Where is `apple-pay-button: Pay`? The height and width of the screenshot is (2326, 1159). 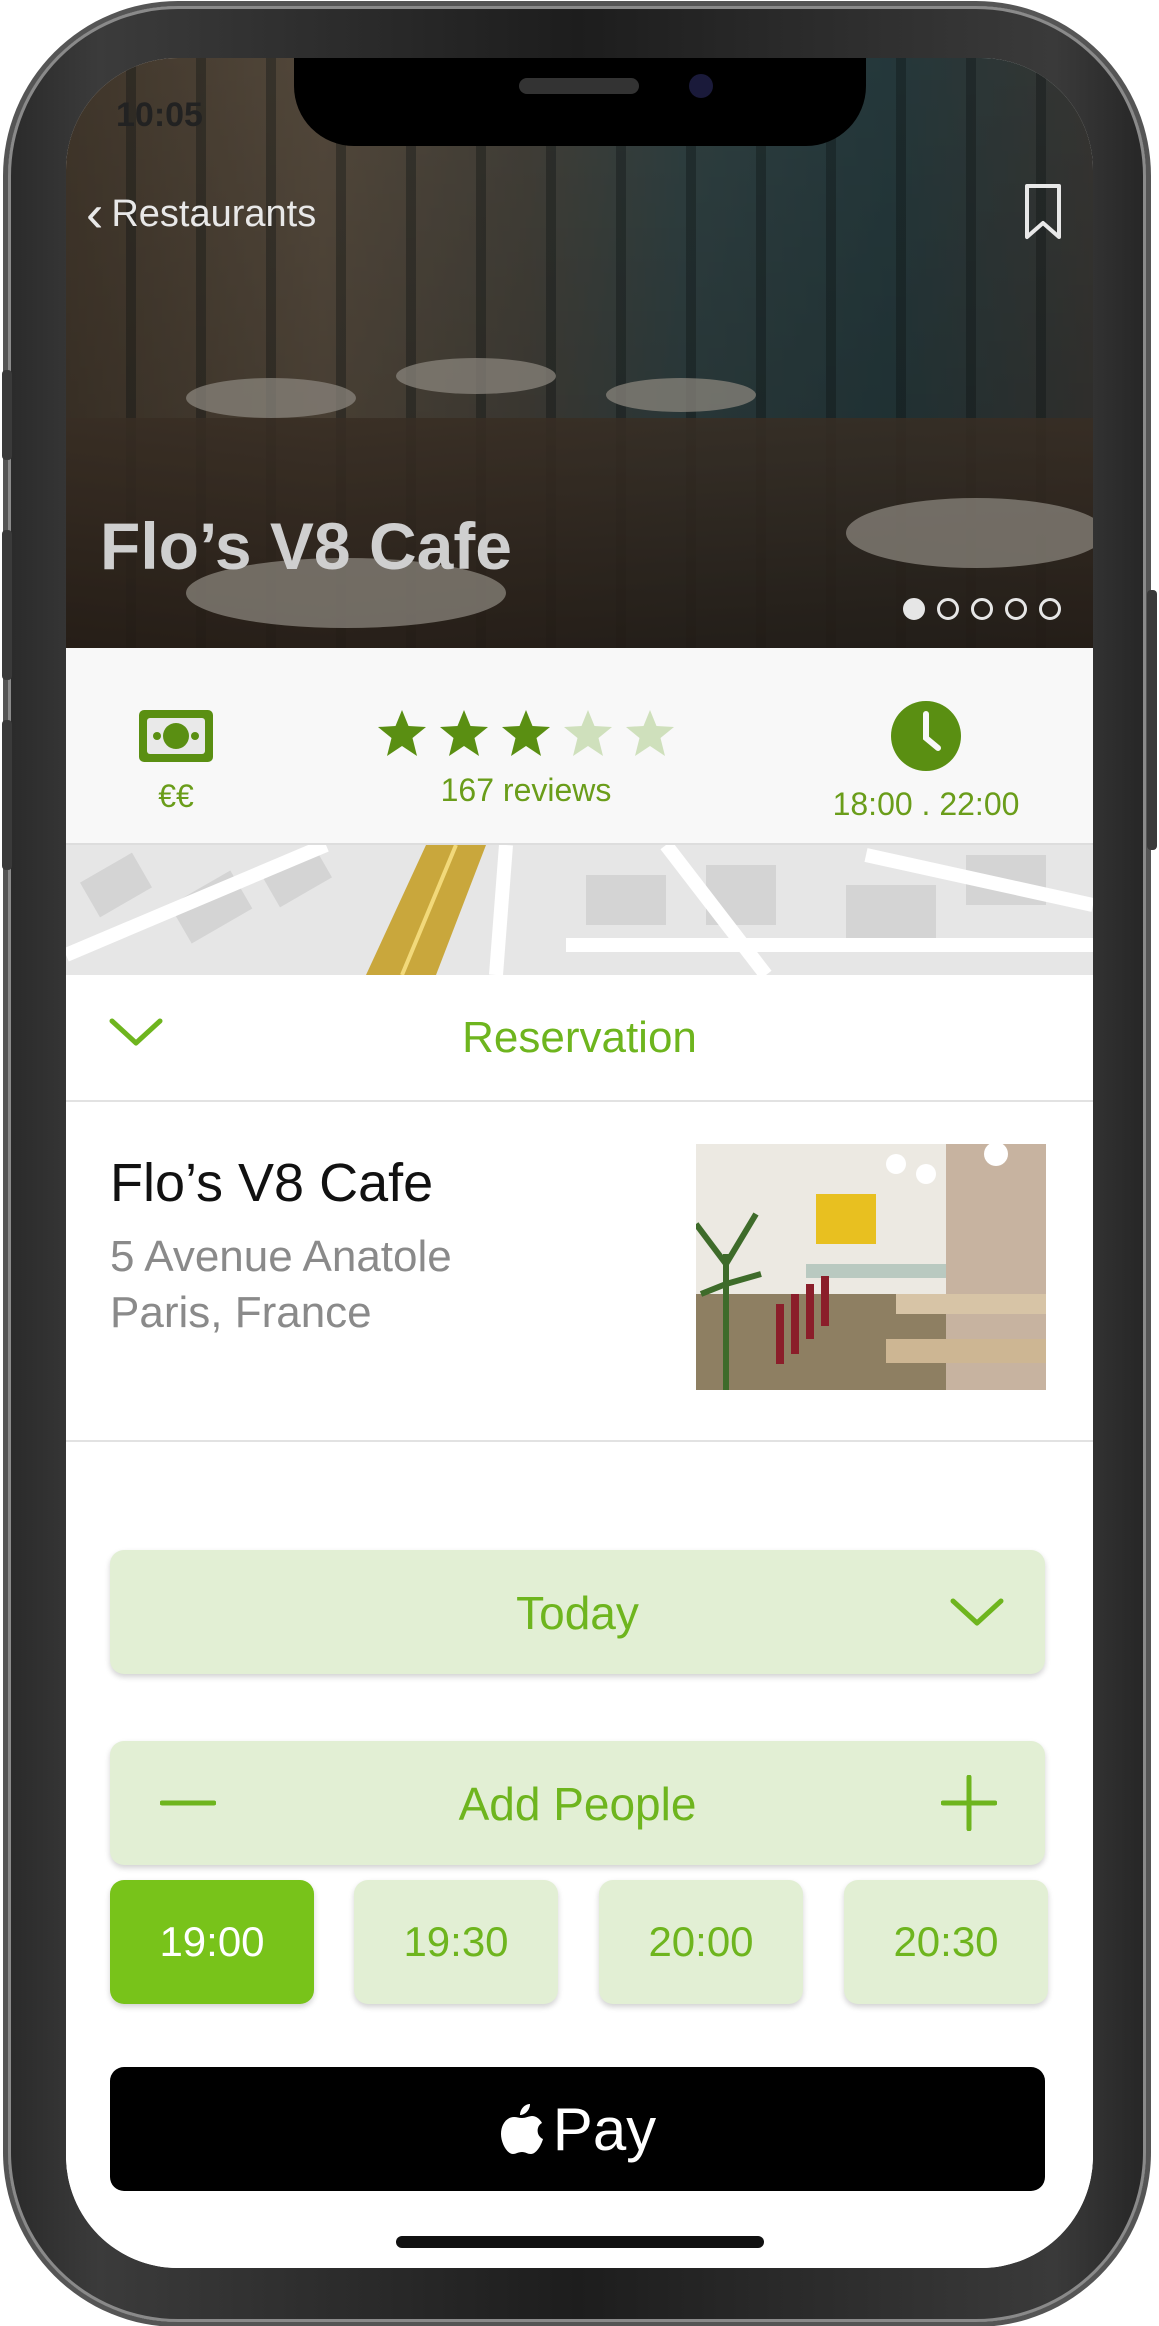
apple-pay-button: Pay is located at coordinates (577, 2129).